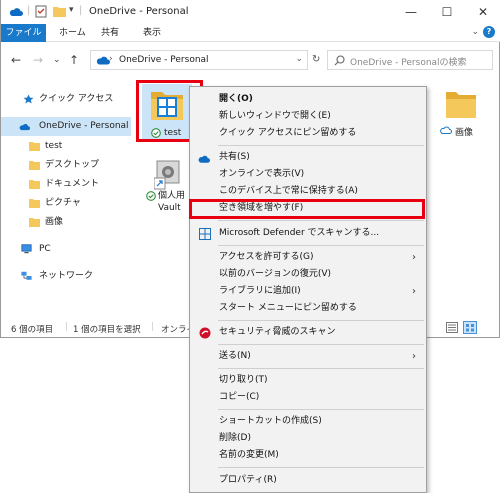 The width and height of the screenshot is (500, 493). I want to click on large-icons-view-icon, so click(470, 327).